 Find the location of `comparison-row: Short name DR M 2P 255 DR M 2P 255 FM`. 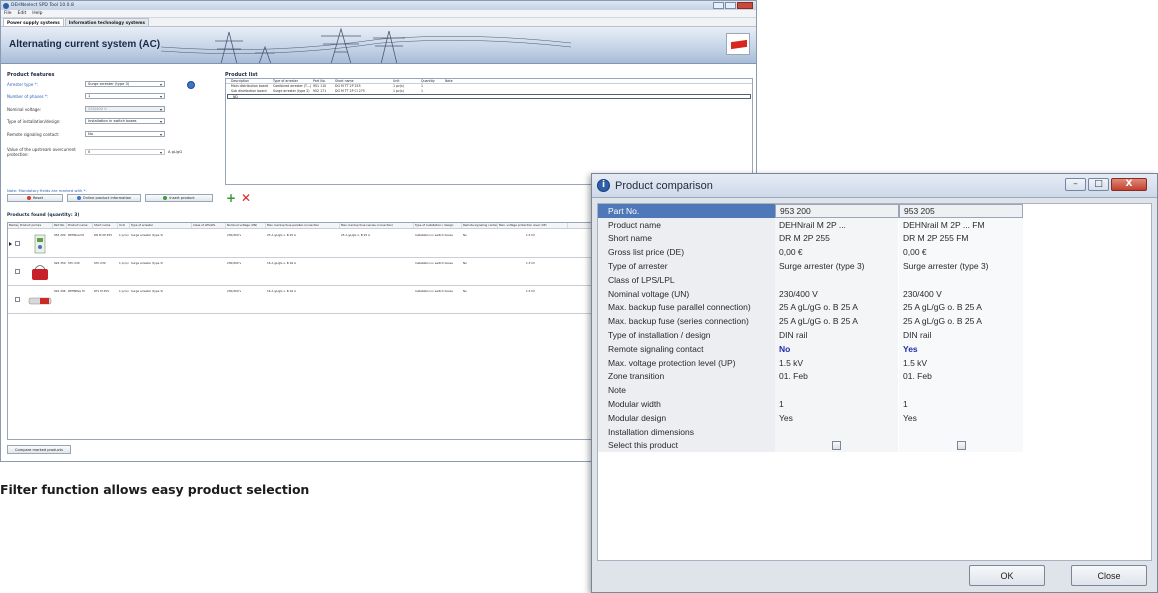

comparison-row: Short name DR M 2P 255 DR M 2P 255 FM is located at coordinates (810, 238).